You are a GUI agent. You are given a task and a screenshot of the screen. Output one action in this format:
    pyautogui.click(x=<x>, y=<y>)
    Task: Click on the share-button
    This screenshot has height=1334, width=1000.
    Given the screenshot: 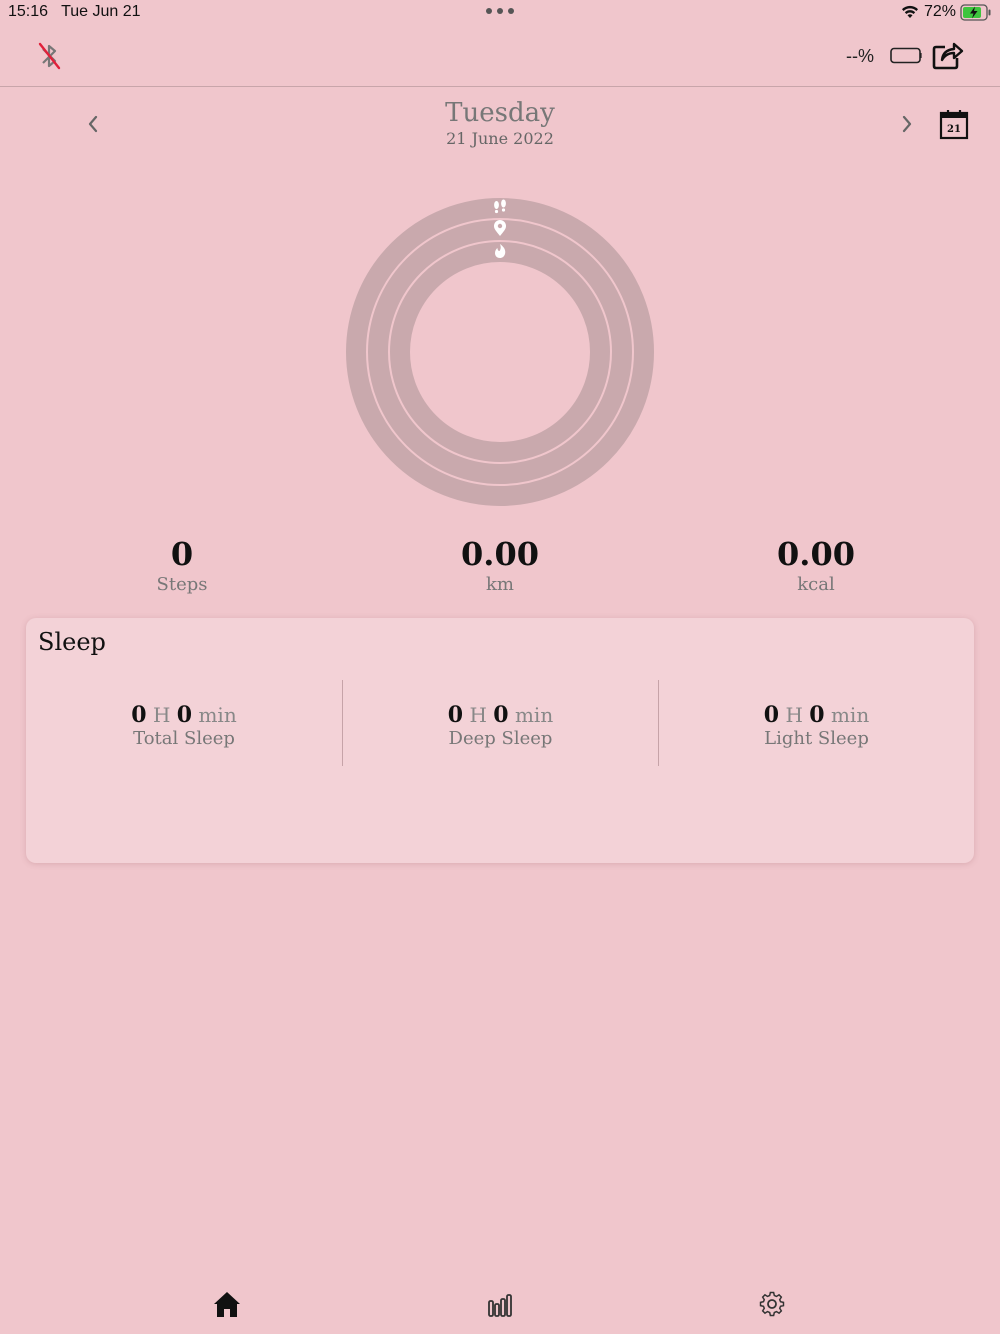 What is the action you would take?
    pyautogui.click(x=947, y=55)
    